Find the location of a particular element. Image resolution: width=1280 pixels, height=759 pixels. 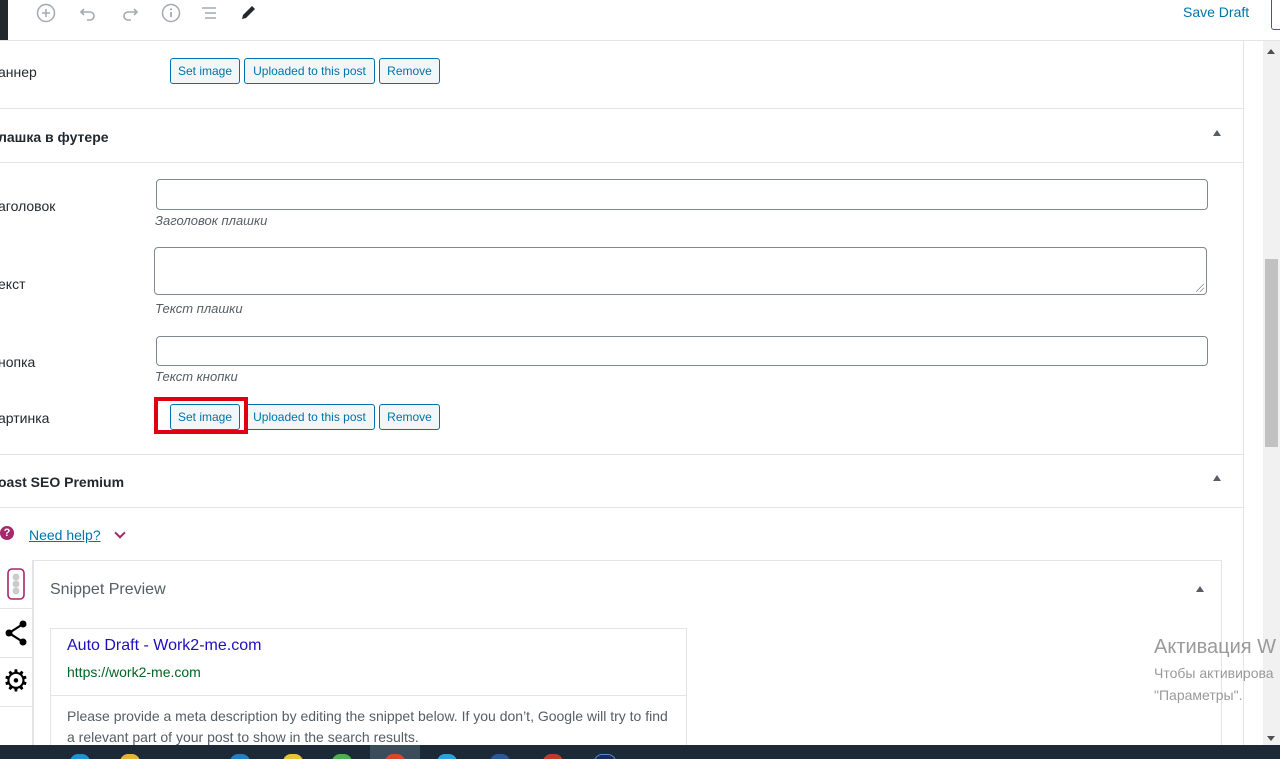

folder-icon is located at coordinates (130, 756).